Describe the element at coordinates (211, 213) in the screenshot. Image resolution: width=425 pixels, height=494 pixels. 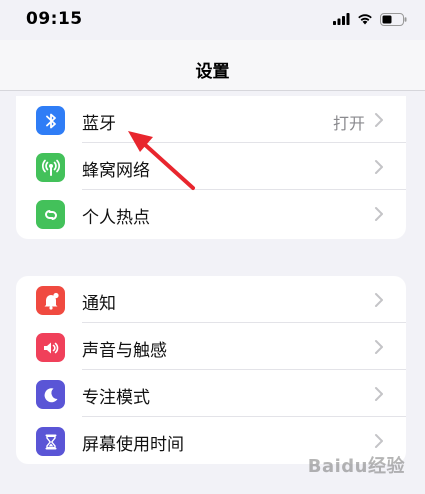
I see `settings-row-hotspot: 个人热点` at that location.